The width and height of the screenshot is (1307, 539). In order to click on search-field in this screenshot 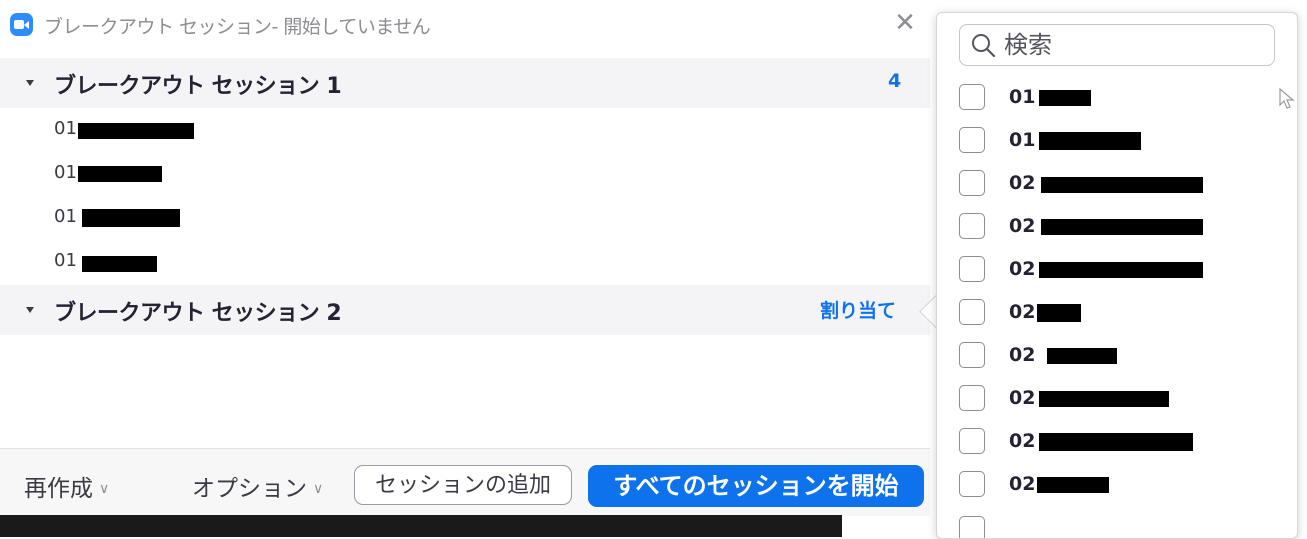, I will do `click(1117, 45)`.